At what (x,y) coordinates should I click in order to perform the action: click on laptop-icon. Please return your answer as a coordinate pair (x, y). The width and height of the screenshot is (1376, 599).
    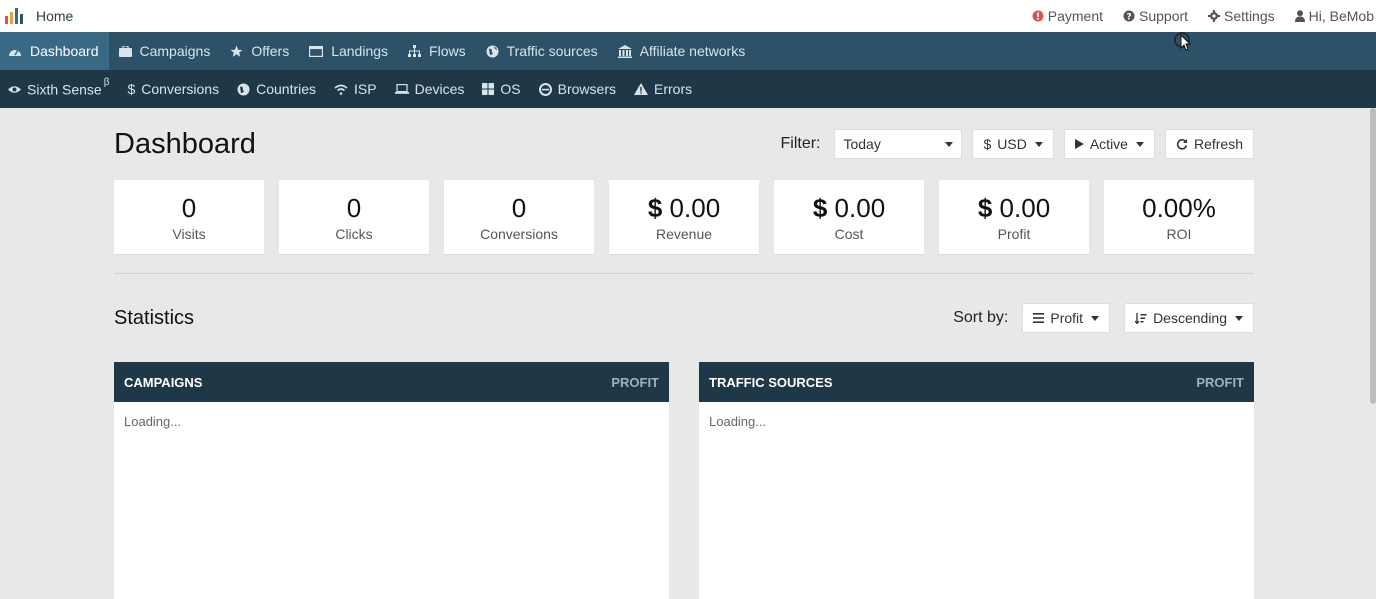
    Looking at the image, I should click on (401, 89).